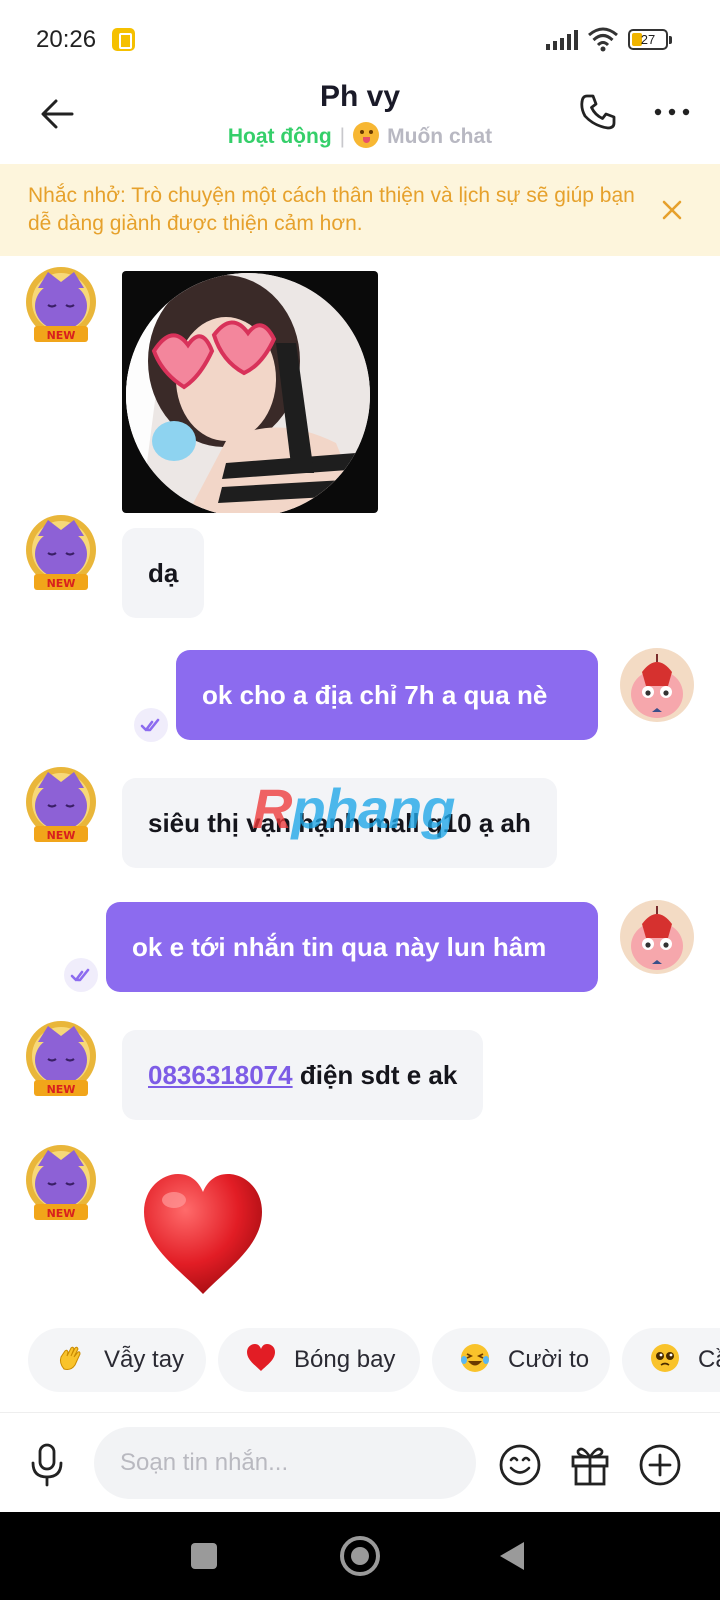 Image resolution: width=720 pixels, height=1600 pixels. I want to click on photo-message, so click(250, 392).